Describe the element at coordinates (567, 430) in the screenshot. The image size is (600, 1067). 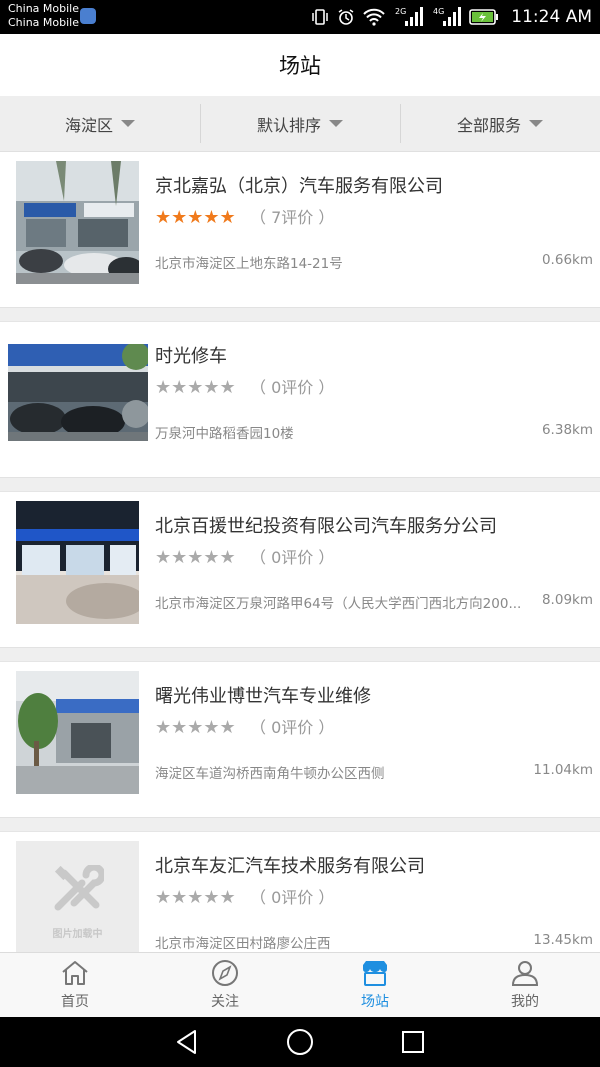
I see `station-distance: 6.38km` at that location.